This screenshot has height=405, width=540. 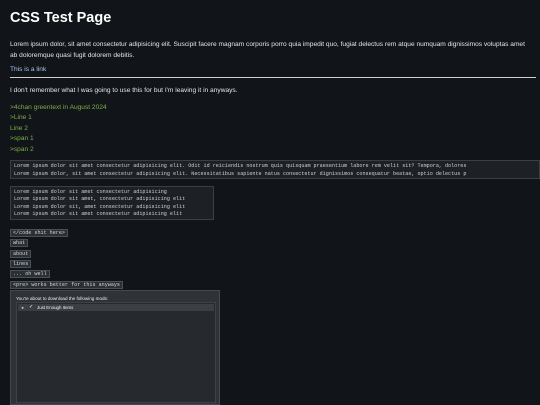 What do you see at coordinates (22, 139) in the screenshot?
I see `greentext-line: >span 1` at bounding box center [22, 139].